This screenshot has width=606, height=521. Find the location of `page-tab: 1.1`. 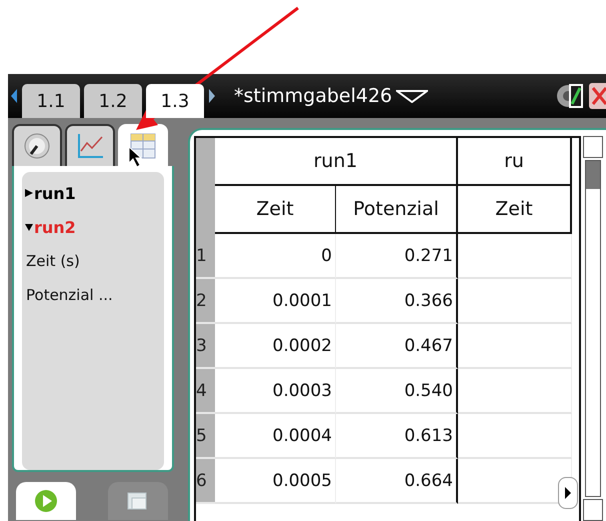

page-tab: 1.1 is located at coordinates (51, 101).